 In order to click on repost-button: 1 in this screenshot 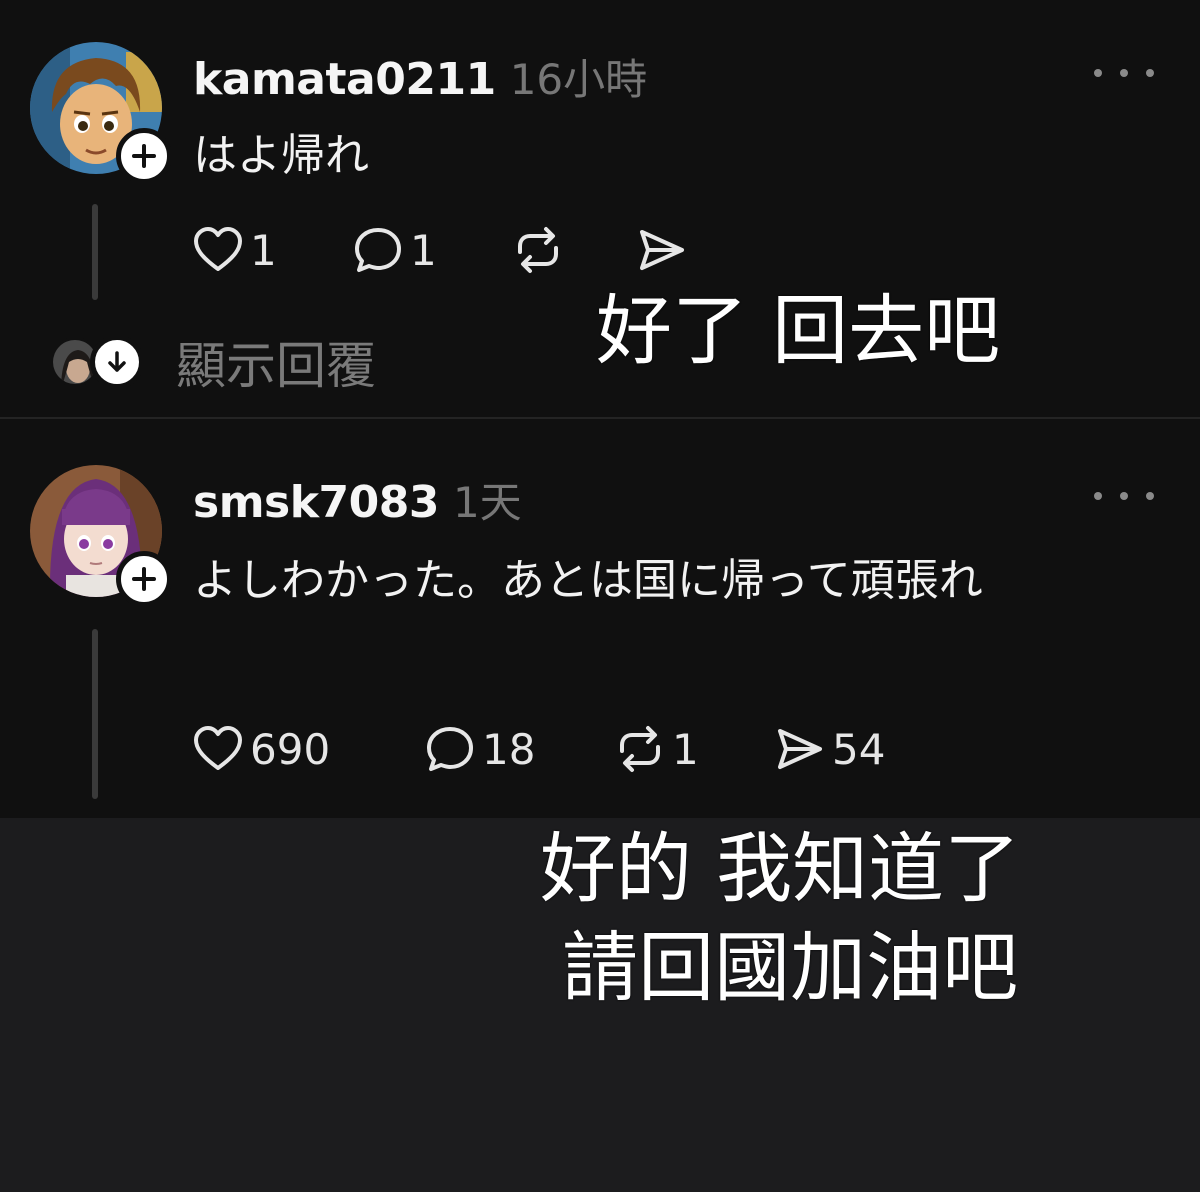, I will do `click(692, 749)`.